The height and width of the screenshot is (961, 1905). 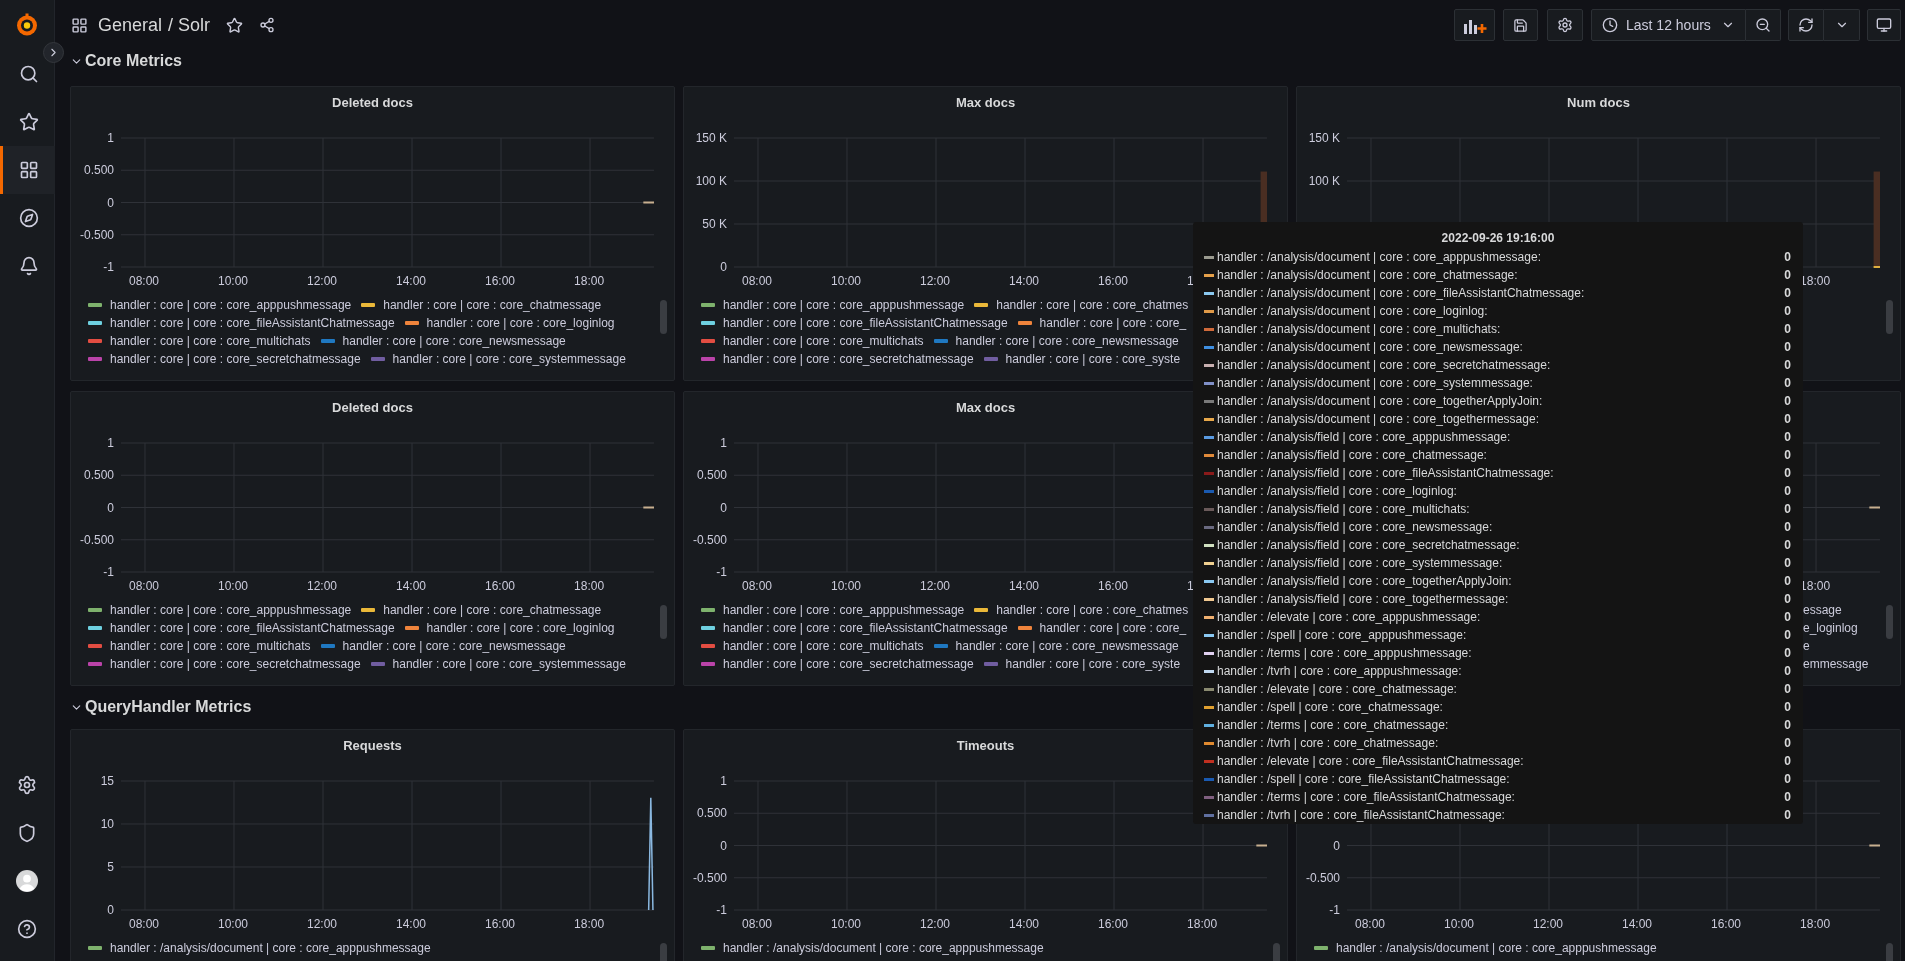 What do you see at coordinates (723, 781) in the screenshot?
I see `y-tick-label: 1` at bounding box center [723, 781].